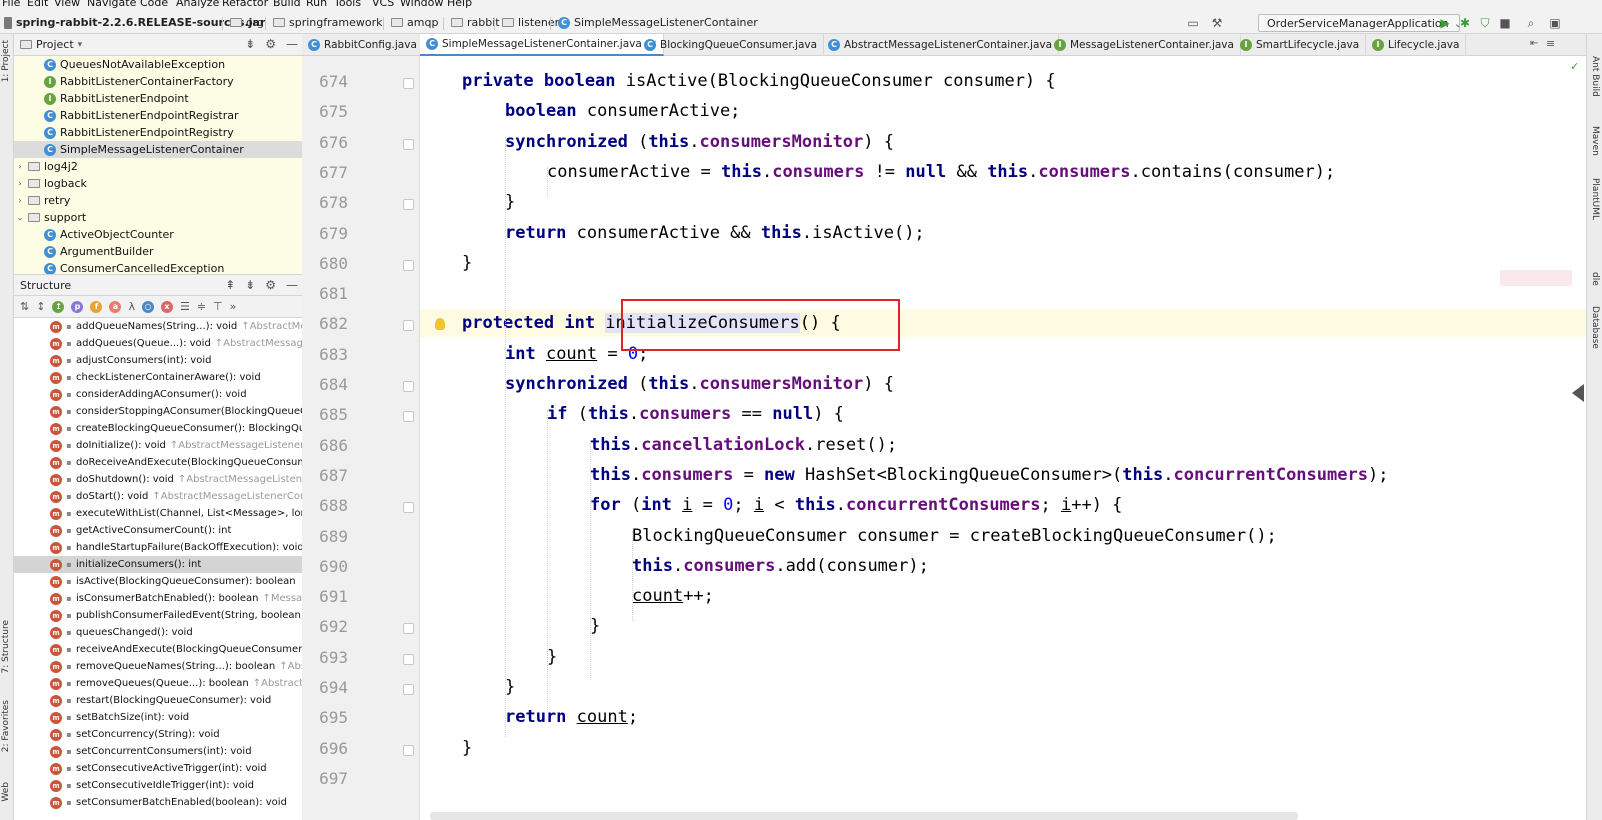 This screenshot has width=1602, height=820. Describe the element at coordinates (67, 4) in the screenshot. I see `menu-item: View` at that location.